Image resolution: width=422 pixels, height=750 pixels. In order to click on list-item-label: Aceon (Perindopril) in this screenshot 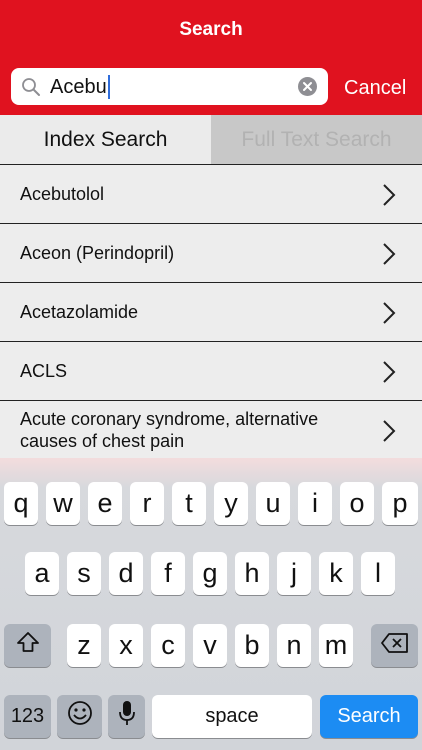, I will do `click(97, 253)`.